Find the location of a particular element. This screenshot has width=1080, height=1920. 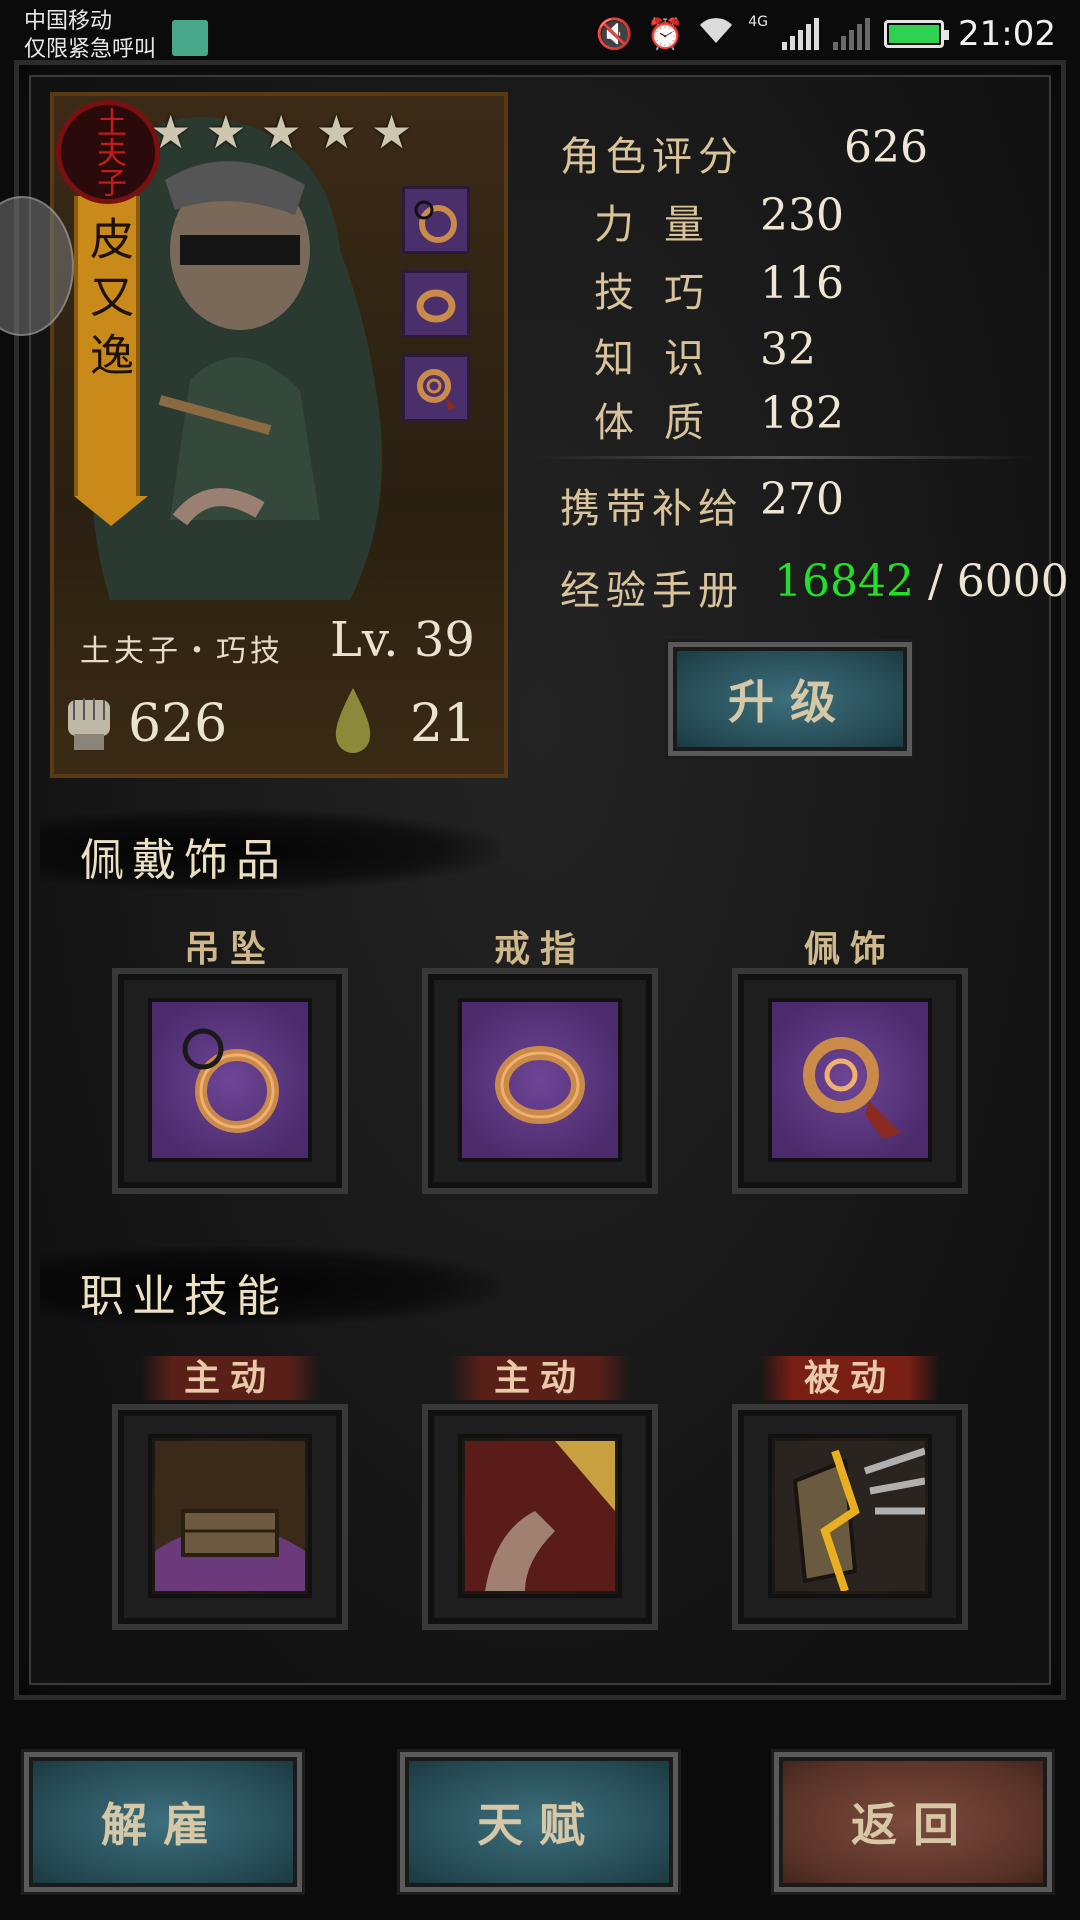

supply-value: 270 is located at coordinates (802, 499).